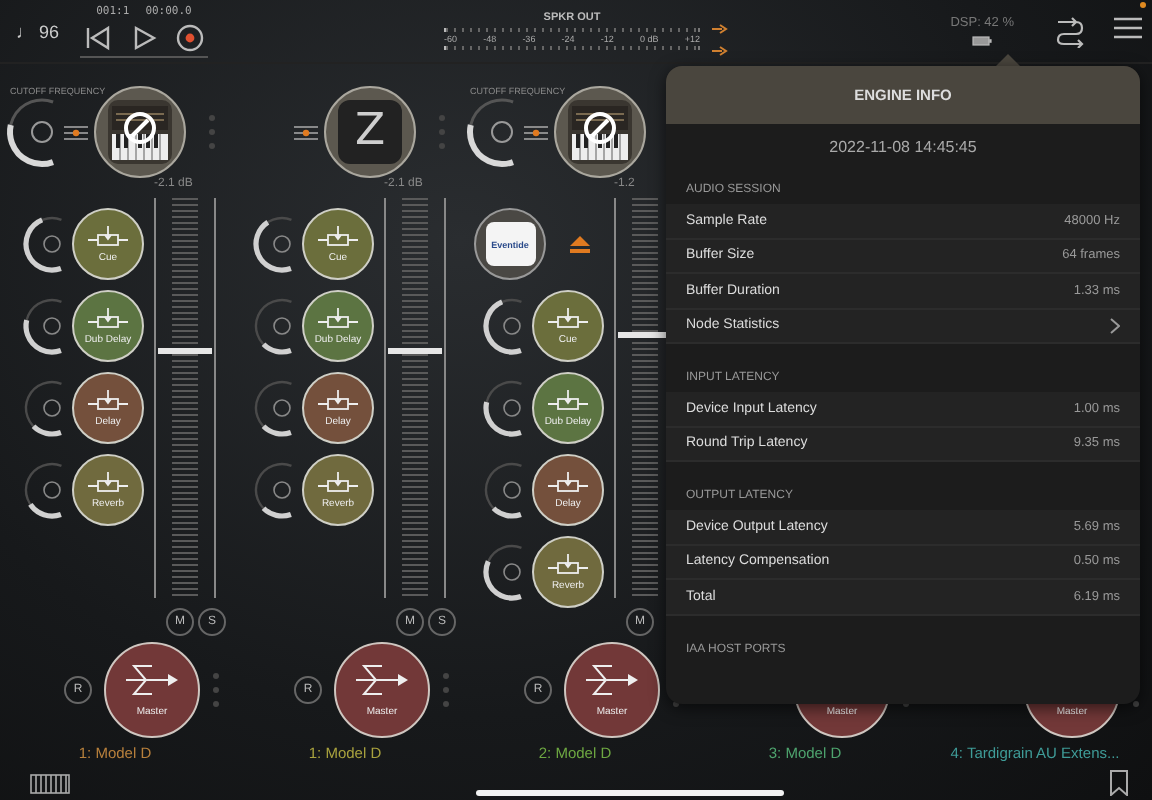  What do you see at coordinates (1070, 31) in the screenshot?
I see `routing-icon` at bounding box center [1070, 31].